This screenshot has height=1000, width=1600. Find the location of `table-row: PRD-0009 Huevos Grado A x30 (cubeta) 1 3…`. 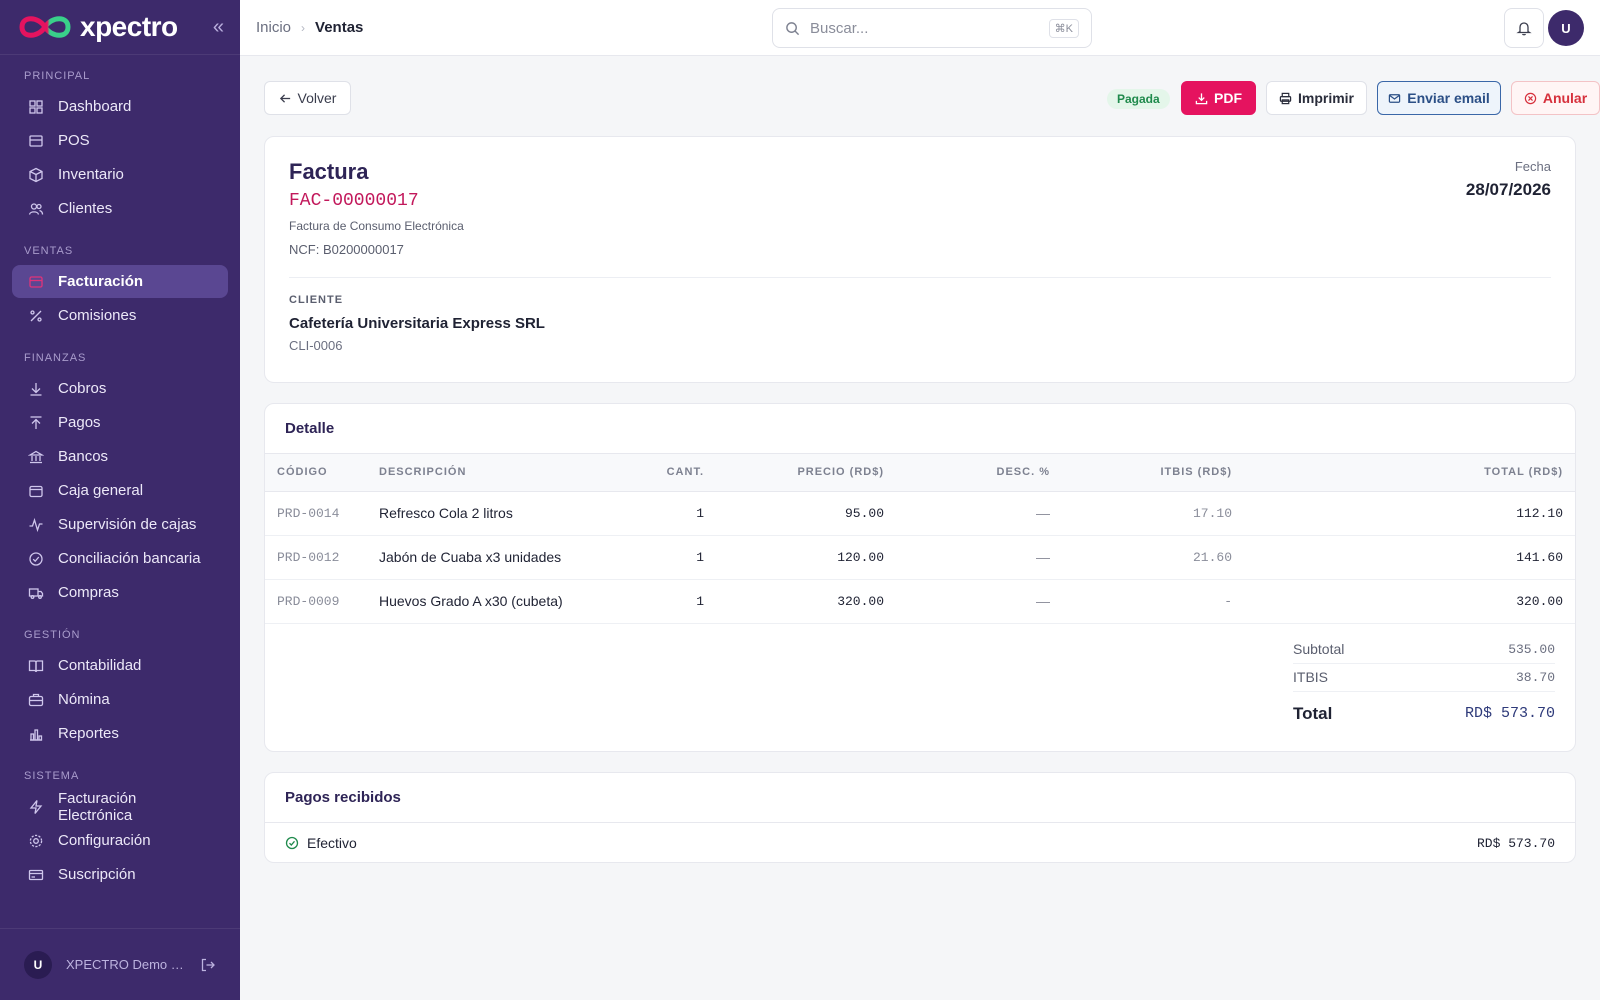

table-row: PRD-0009 Huevos Grado A x30 (cubeta) 1 3… is located at coordinates (920, 601).